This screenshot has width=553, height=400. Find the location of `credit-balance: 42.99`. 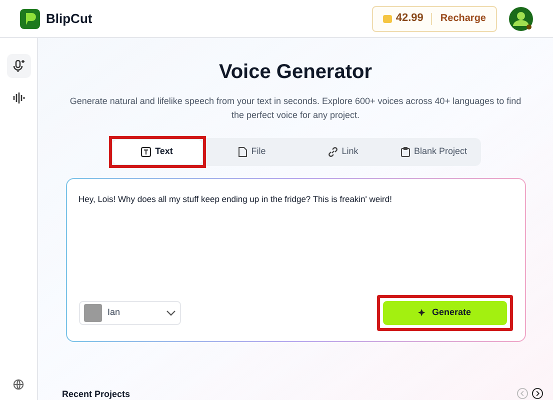

credit-balance: 42.99 is located at coordinates (410, 18).